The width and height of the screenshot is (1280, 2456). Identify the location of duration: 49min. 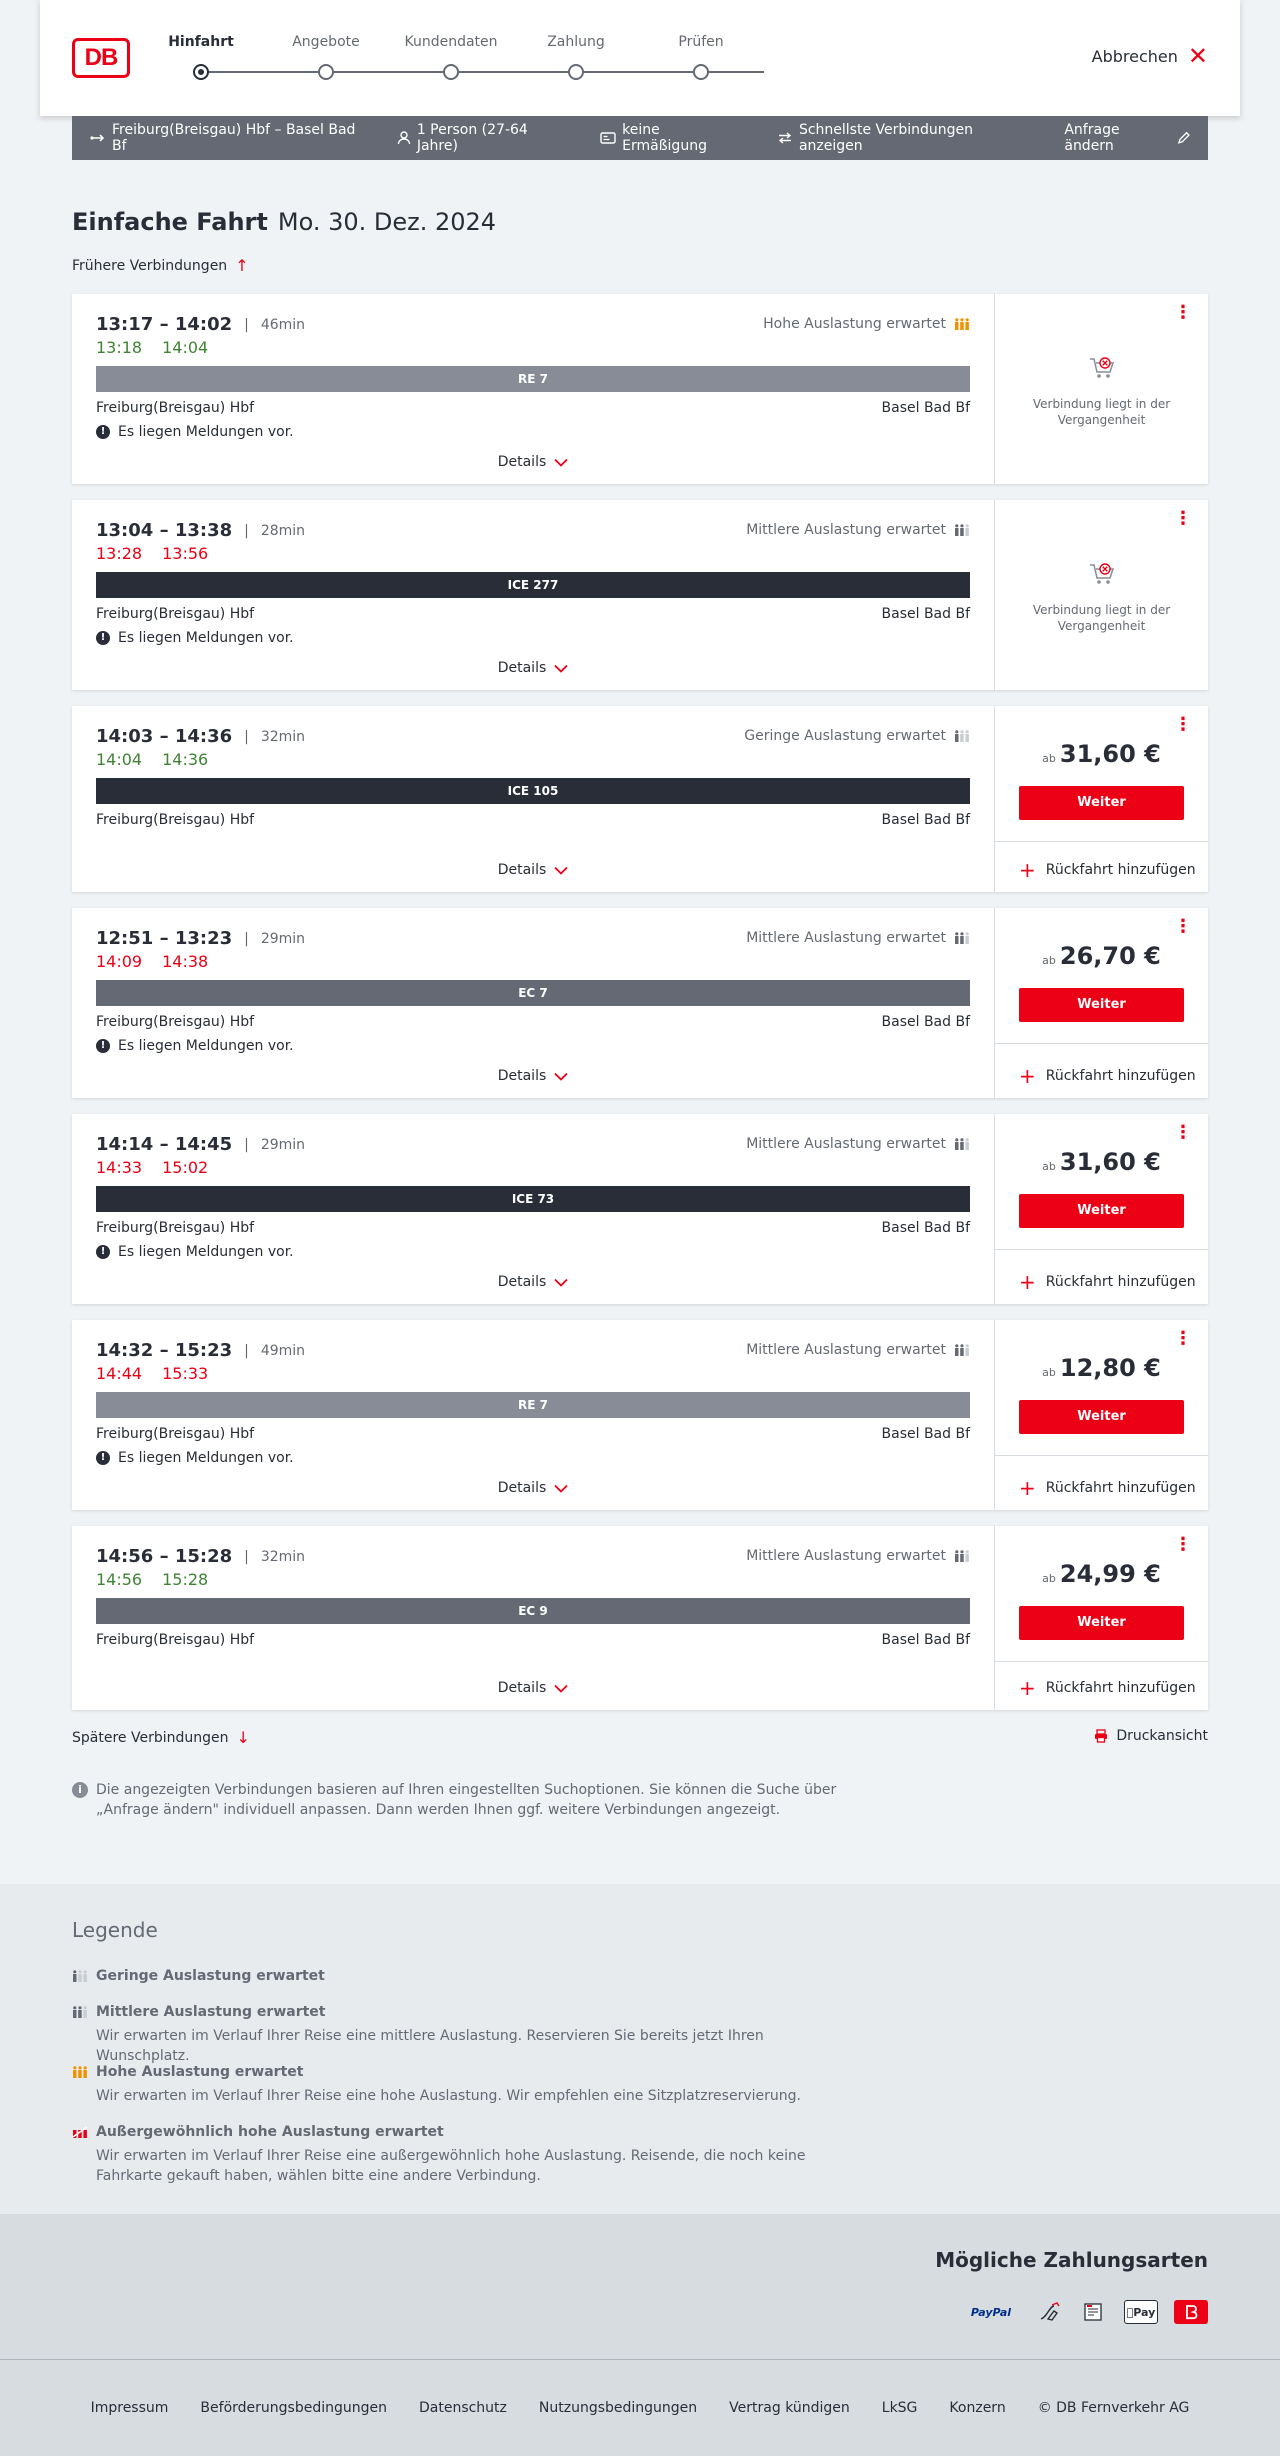
(283, 1350).